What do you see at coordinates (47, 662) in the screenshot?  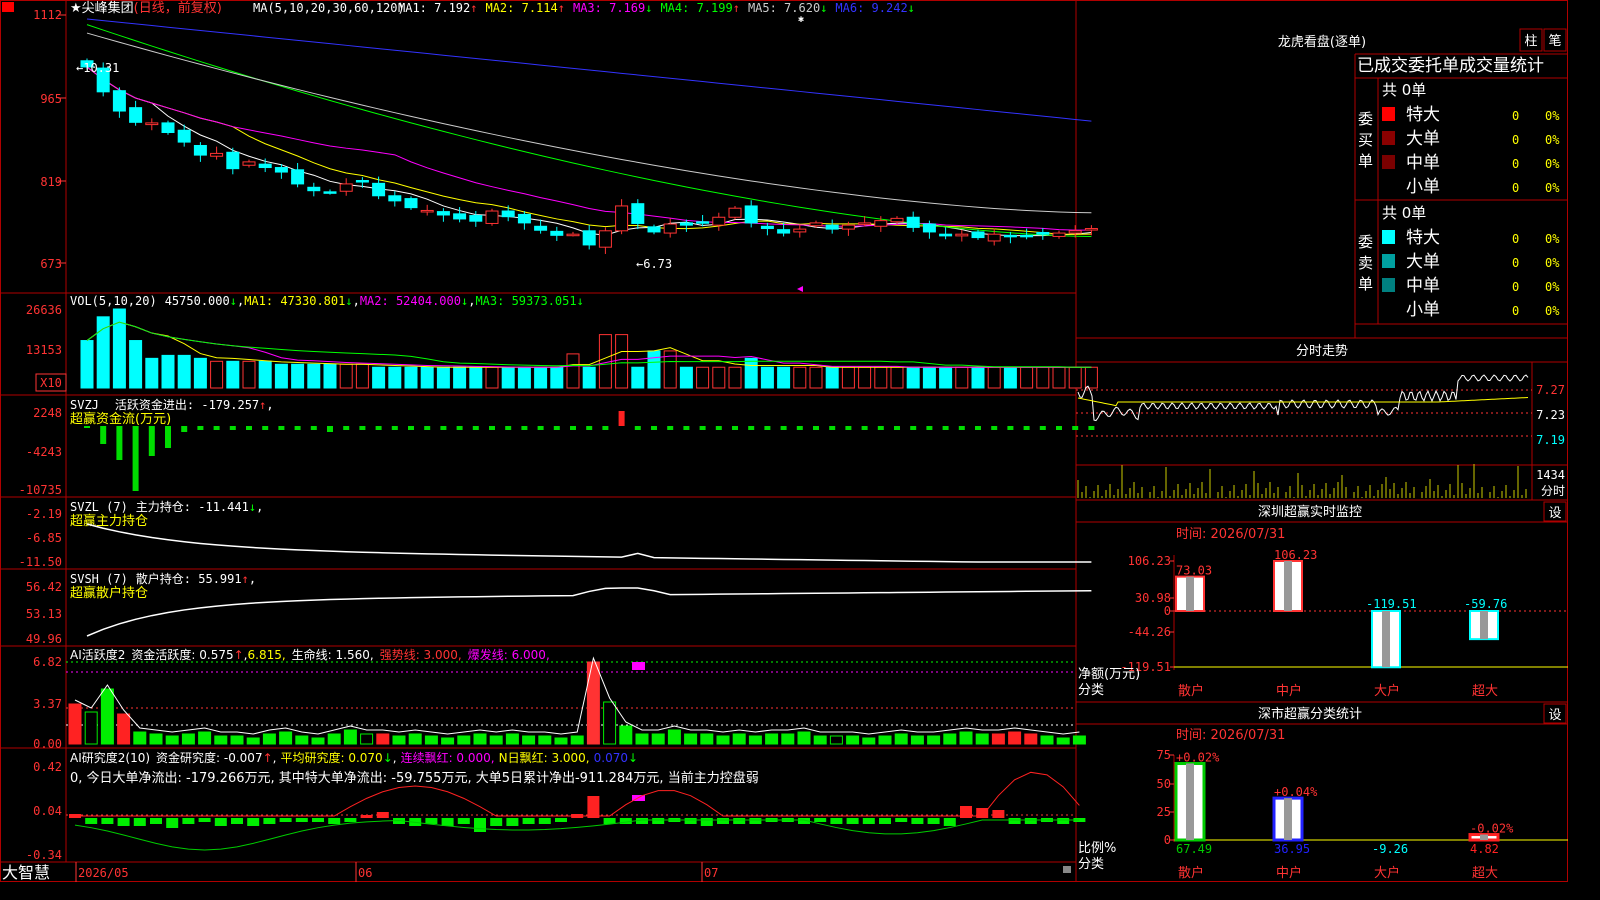 I see `ai-active-y-tick: 6.82` at bounding box center [47, 662].